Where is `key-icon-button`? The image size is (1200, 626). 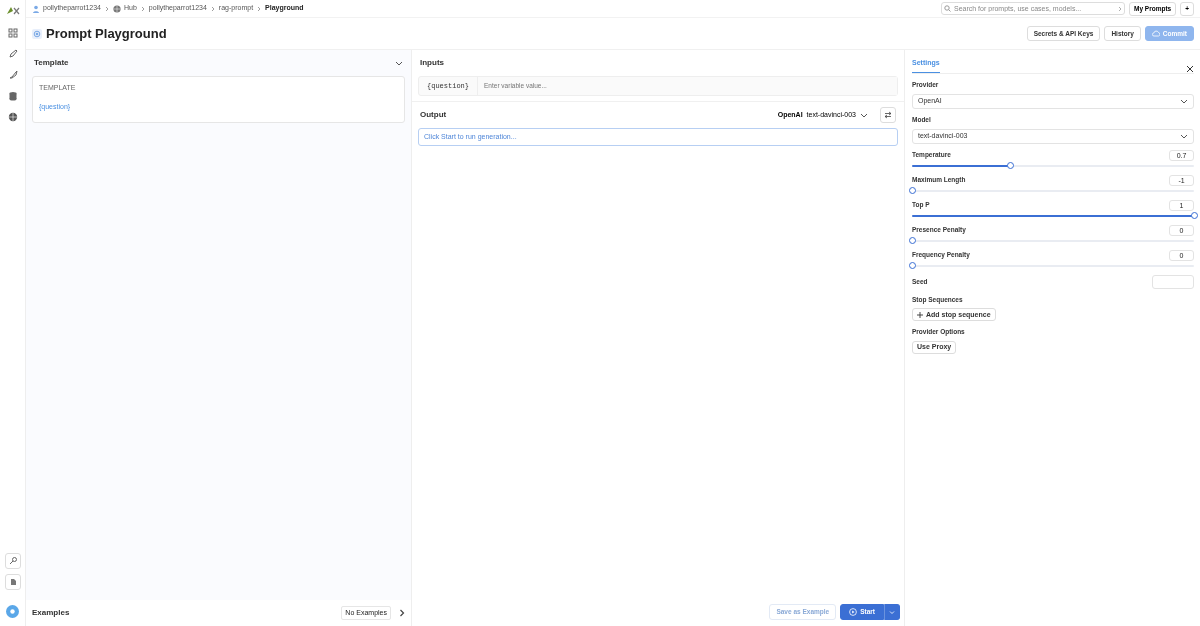 key-icon-button is located at coordinates (12, 561).